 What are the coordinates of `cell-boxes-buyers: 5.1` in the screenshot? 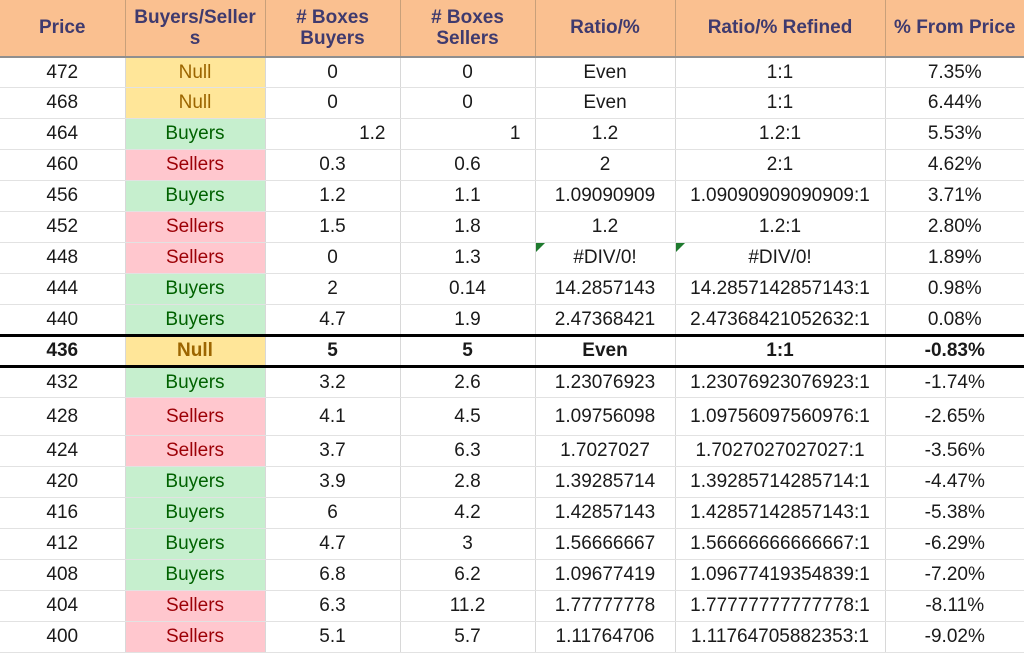 It's located at (333, 637).